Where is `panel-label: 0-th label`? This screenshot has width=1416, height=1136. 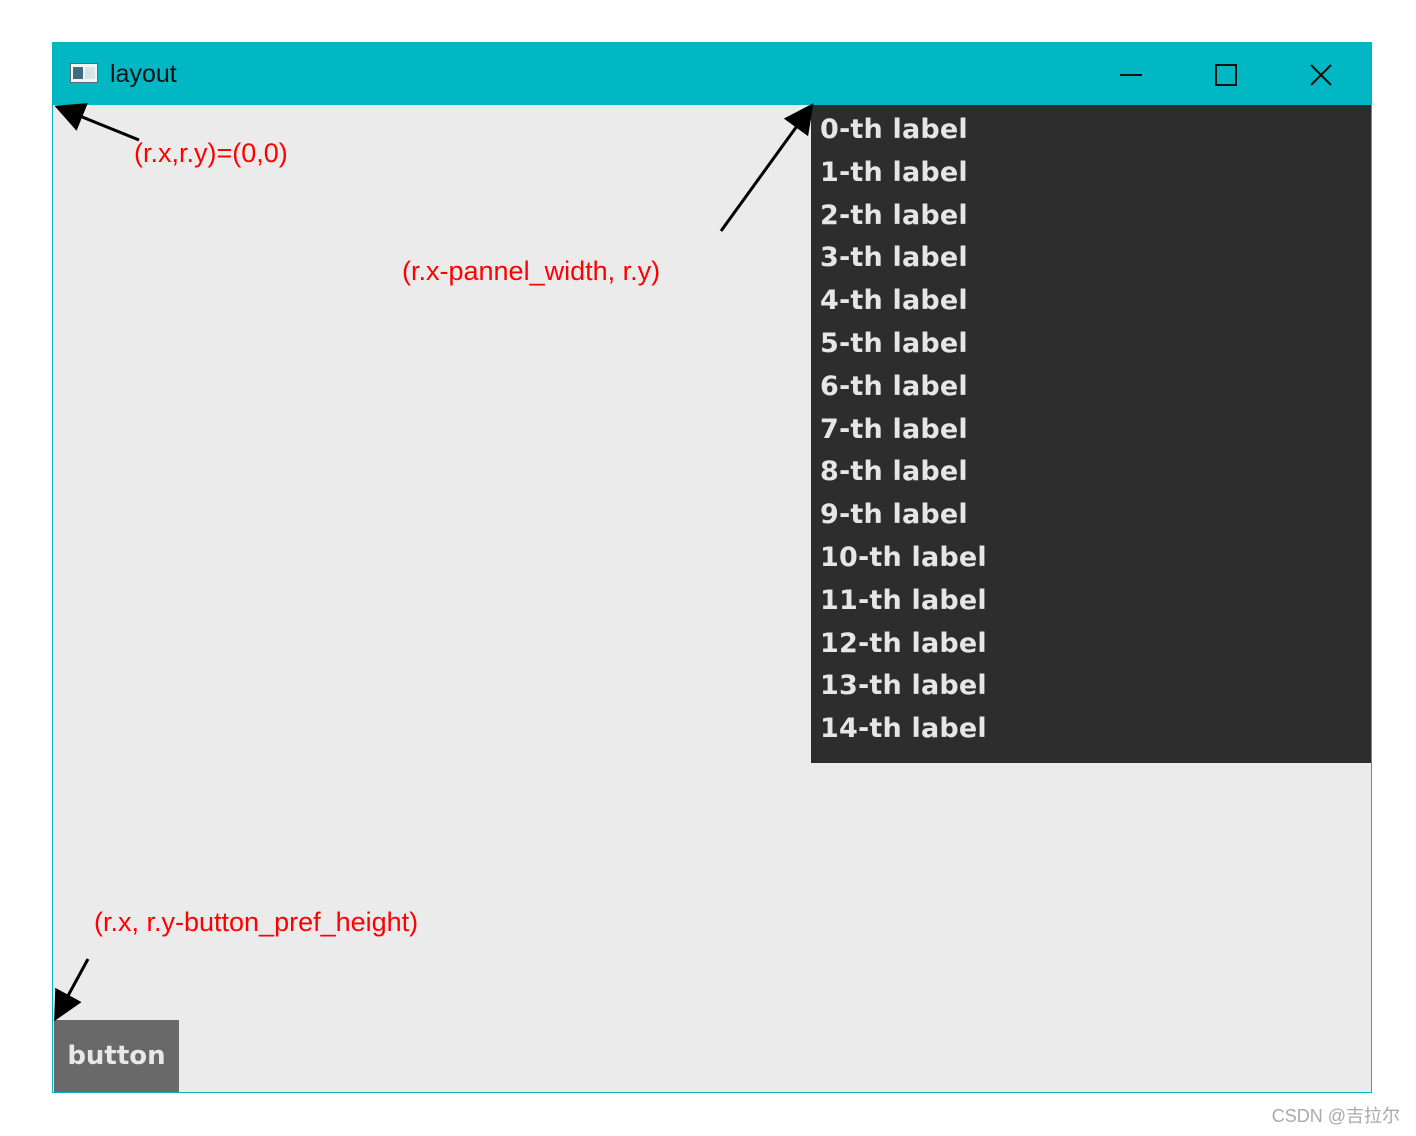 panel-label: 0-th label is located at coordinates (894, 129).